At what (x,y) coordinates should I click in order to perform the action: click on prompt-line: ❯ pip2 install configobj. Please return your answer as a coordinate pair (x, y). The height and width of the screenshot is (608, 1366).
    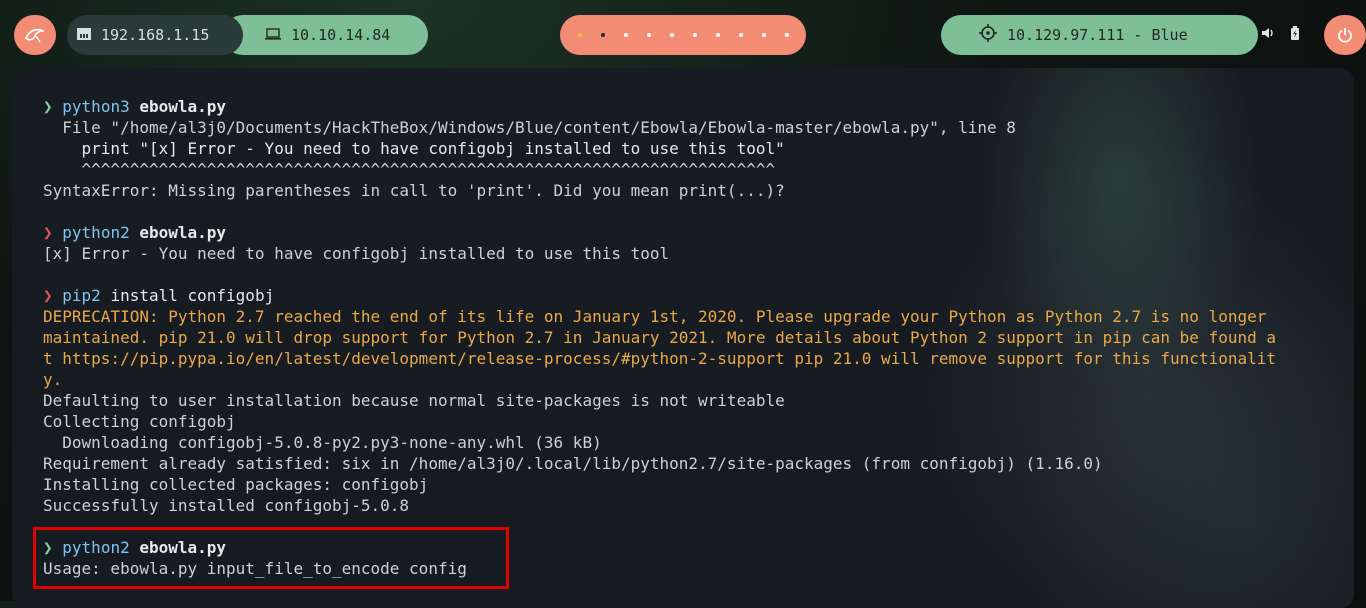
    Looking at the image, I should click on (159, 295).